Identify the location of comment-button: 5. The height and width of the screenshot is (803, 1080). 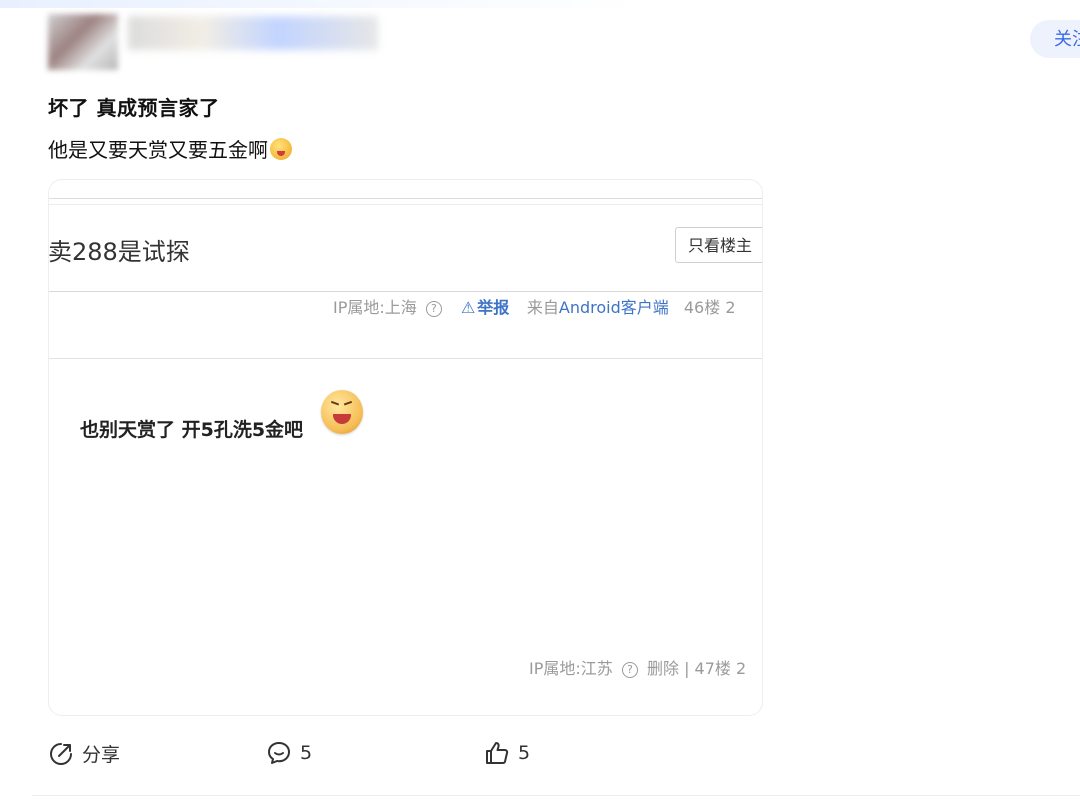
(289, 753).